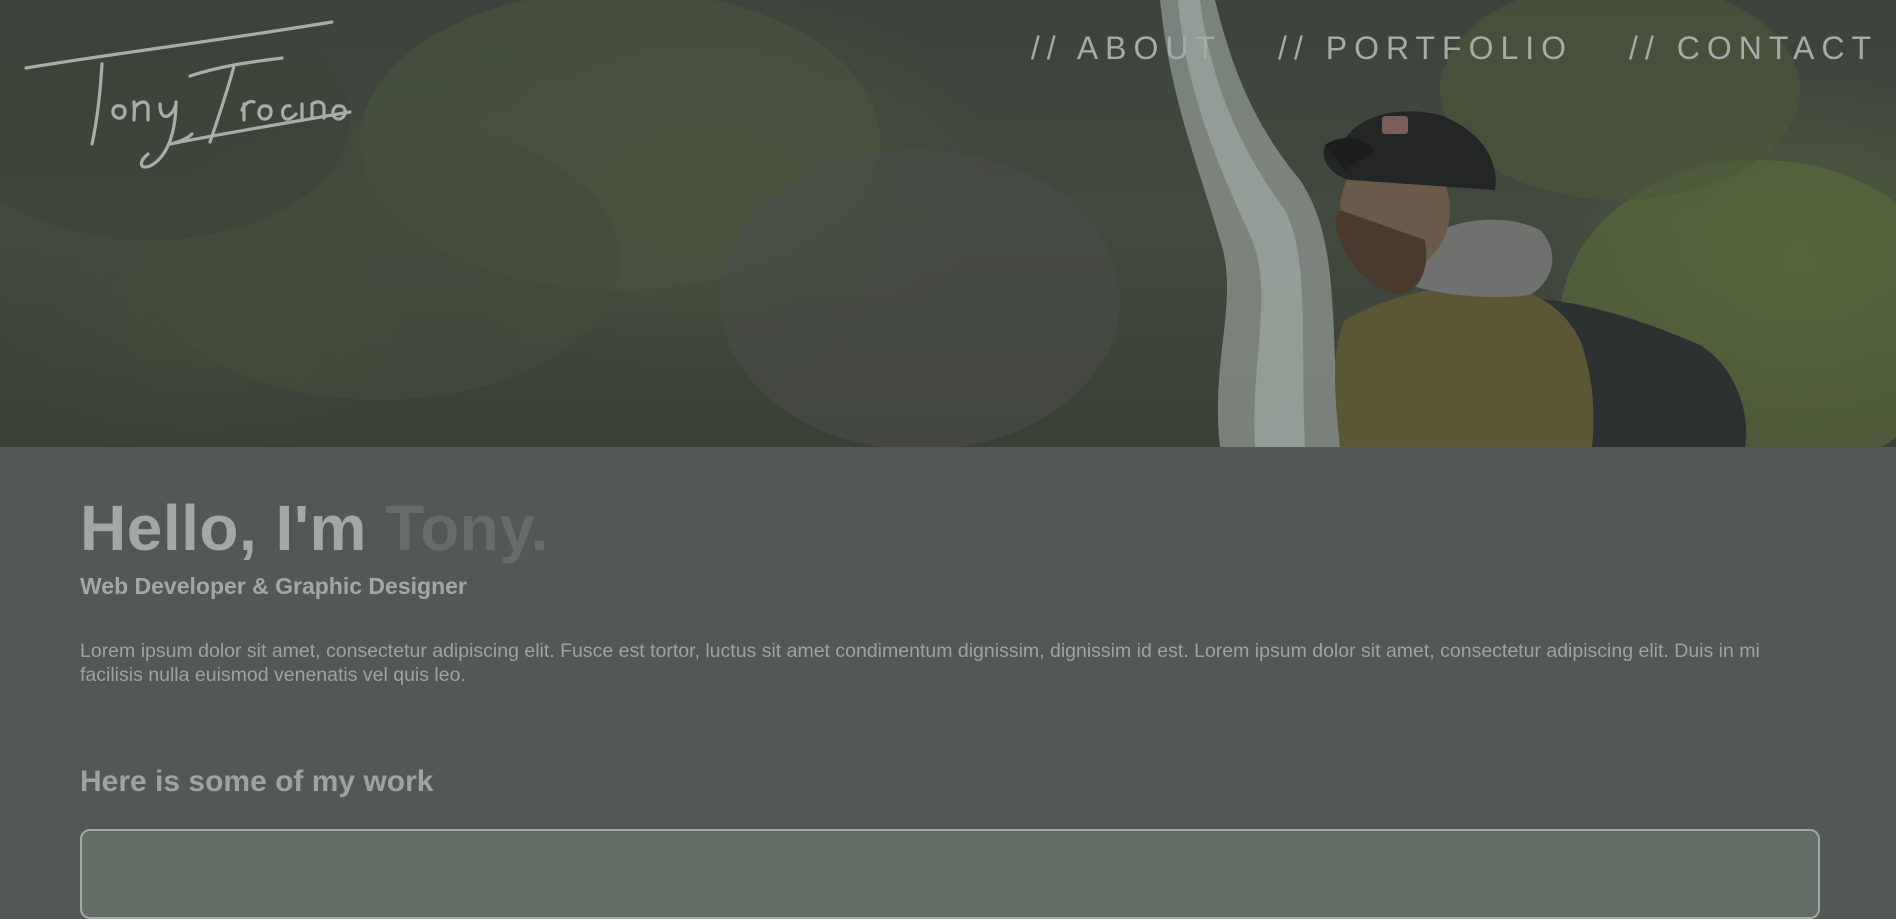 This screenshot has width=1896, height=919. I want to click on nav-contact-link: // CONTACT, so click(1753, 48).